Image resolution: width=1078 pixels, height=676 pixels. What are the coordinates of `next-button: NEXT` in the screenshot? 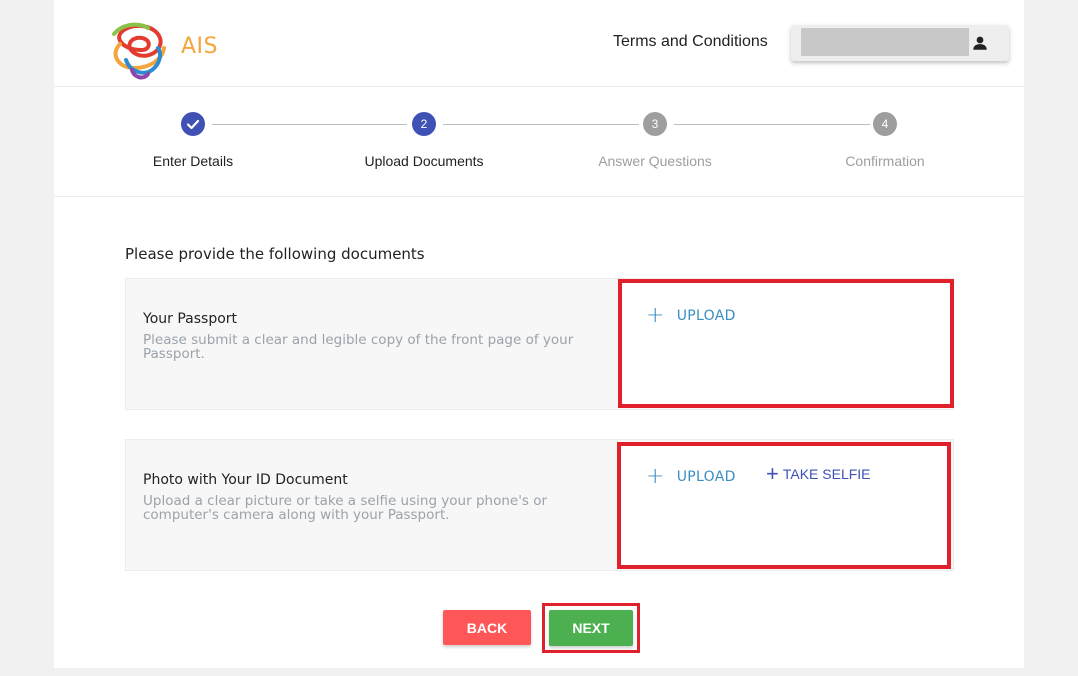 It's located at (591, 628).